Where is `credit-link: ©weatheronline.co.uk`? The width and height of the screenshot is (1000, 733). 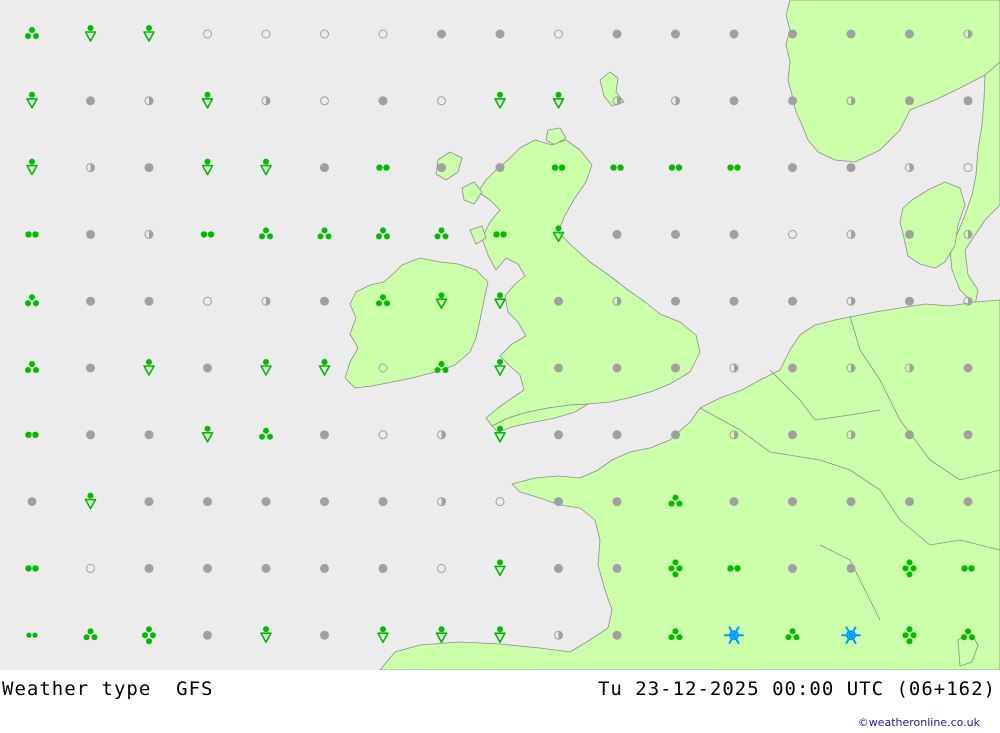 credit-link: ©weatheronline.co.uk is located at coordinates (919, 722).